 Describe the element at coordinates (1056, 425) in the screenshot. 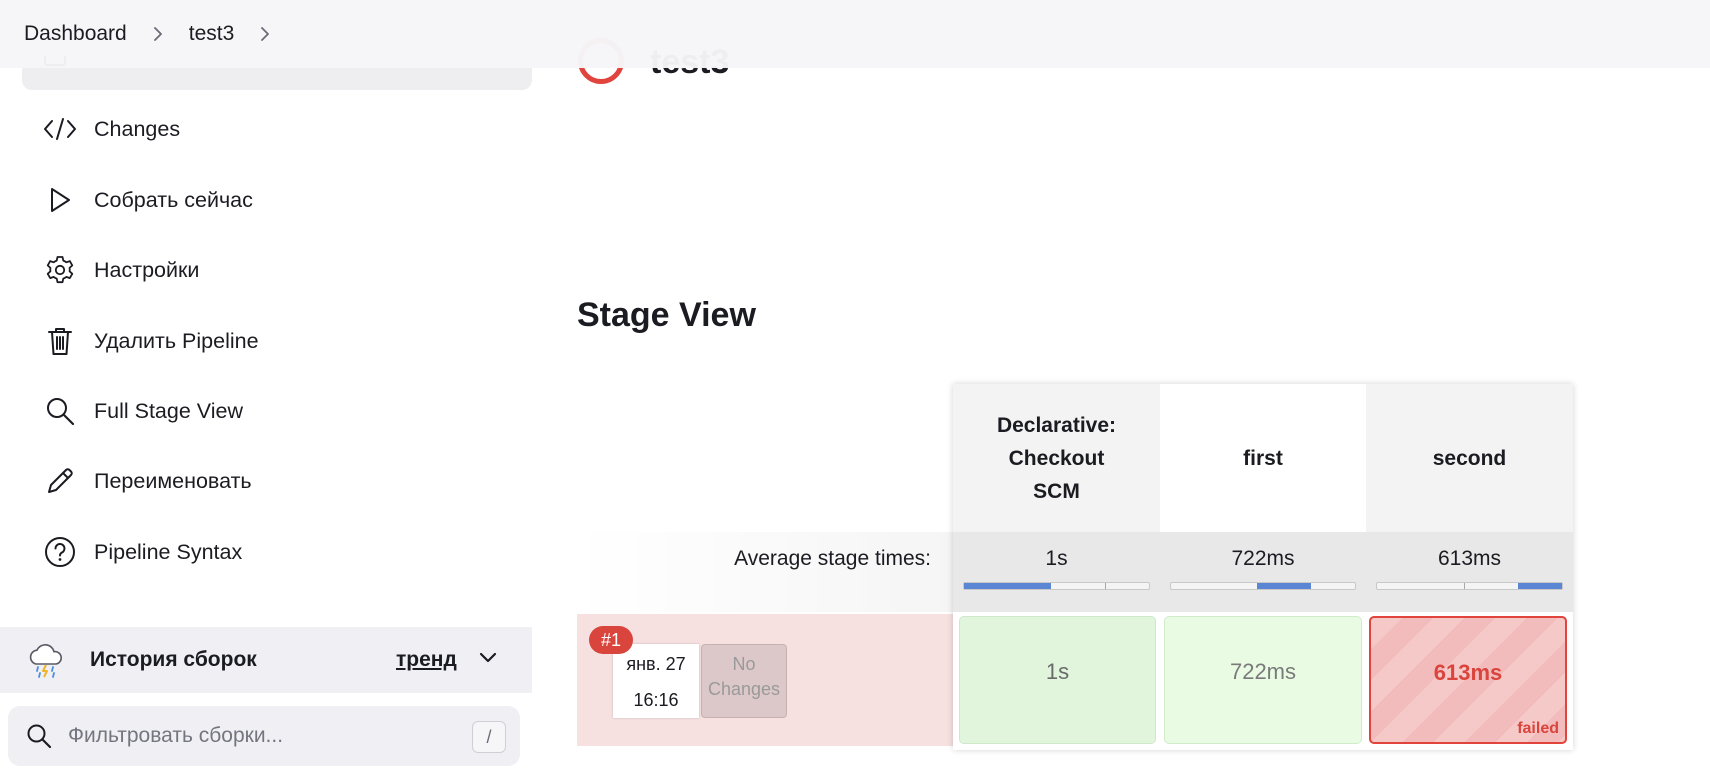

I see `stage-header-line: Declarative:` at that location.